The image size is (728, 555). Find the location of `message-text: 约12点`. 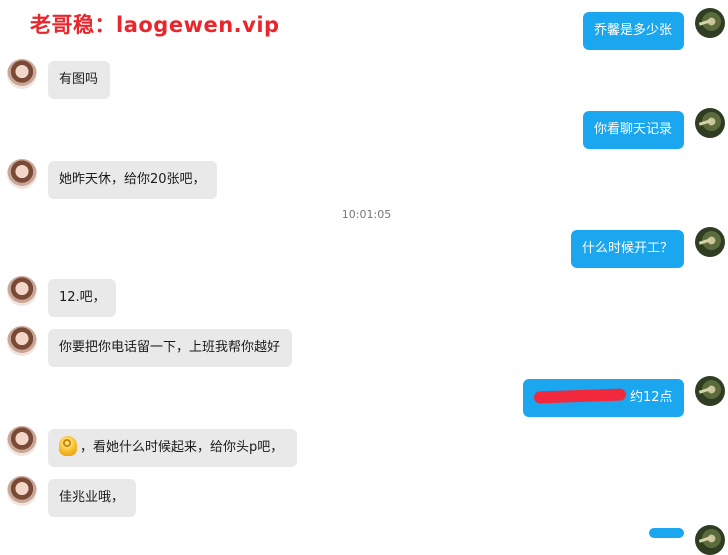

message-text: 约12点 is located at coordinates (651, 397).